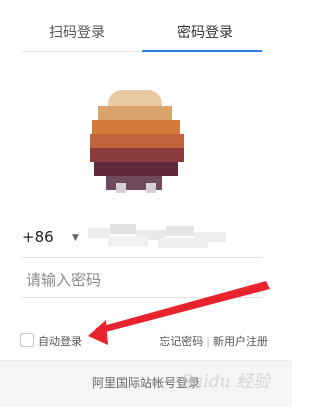 The height and width of the screenshot is (407, 320). What do you see at coordinates (179, 313) in the screenshot?
I see `annotation-arrow` at bounding box center [179, 313].